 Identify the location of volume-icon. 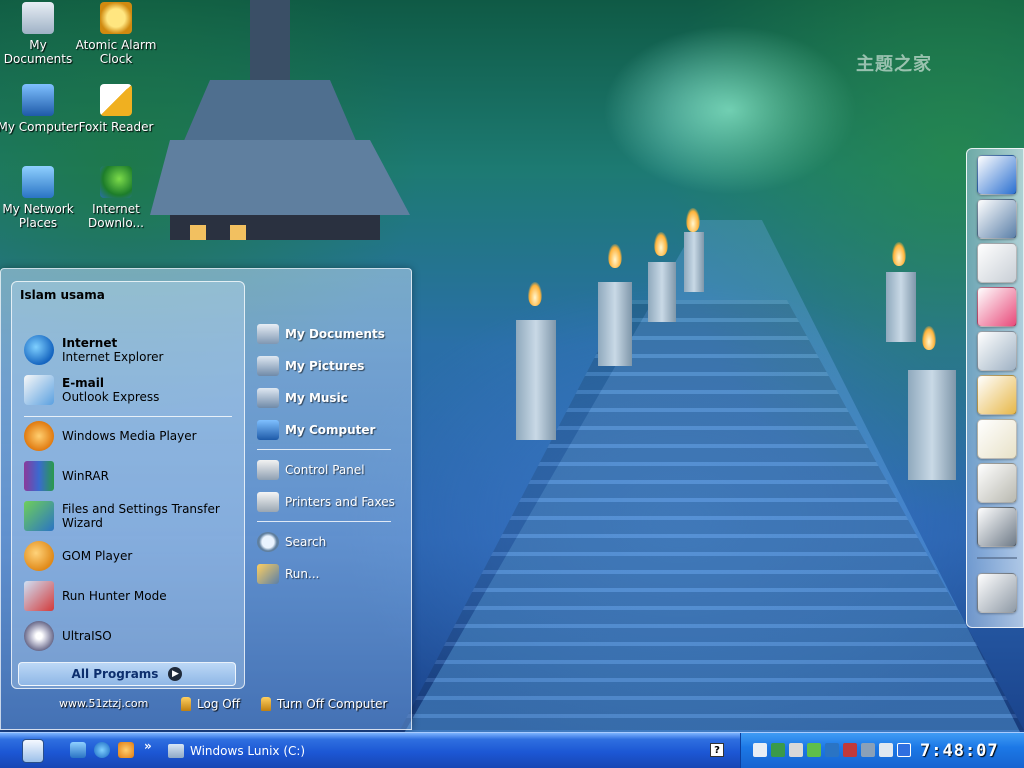
(796, 750).